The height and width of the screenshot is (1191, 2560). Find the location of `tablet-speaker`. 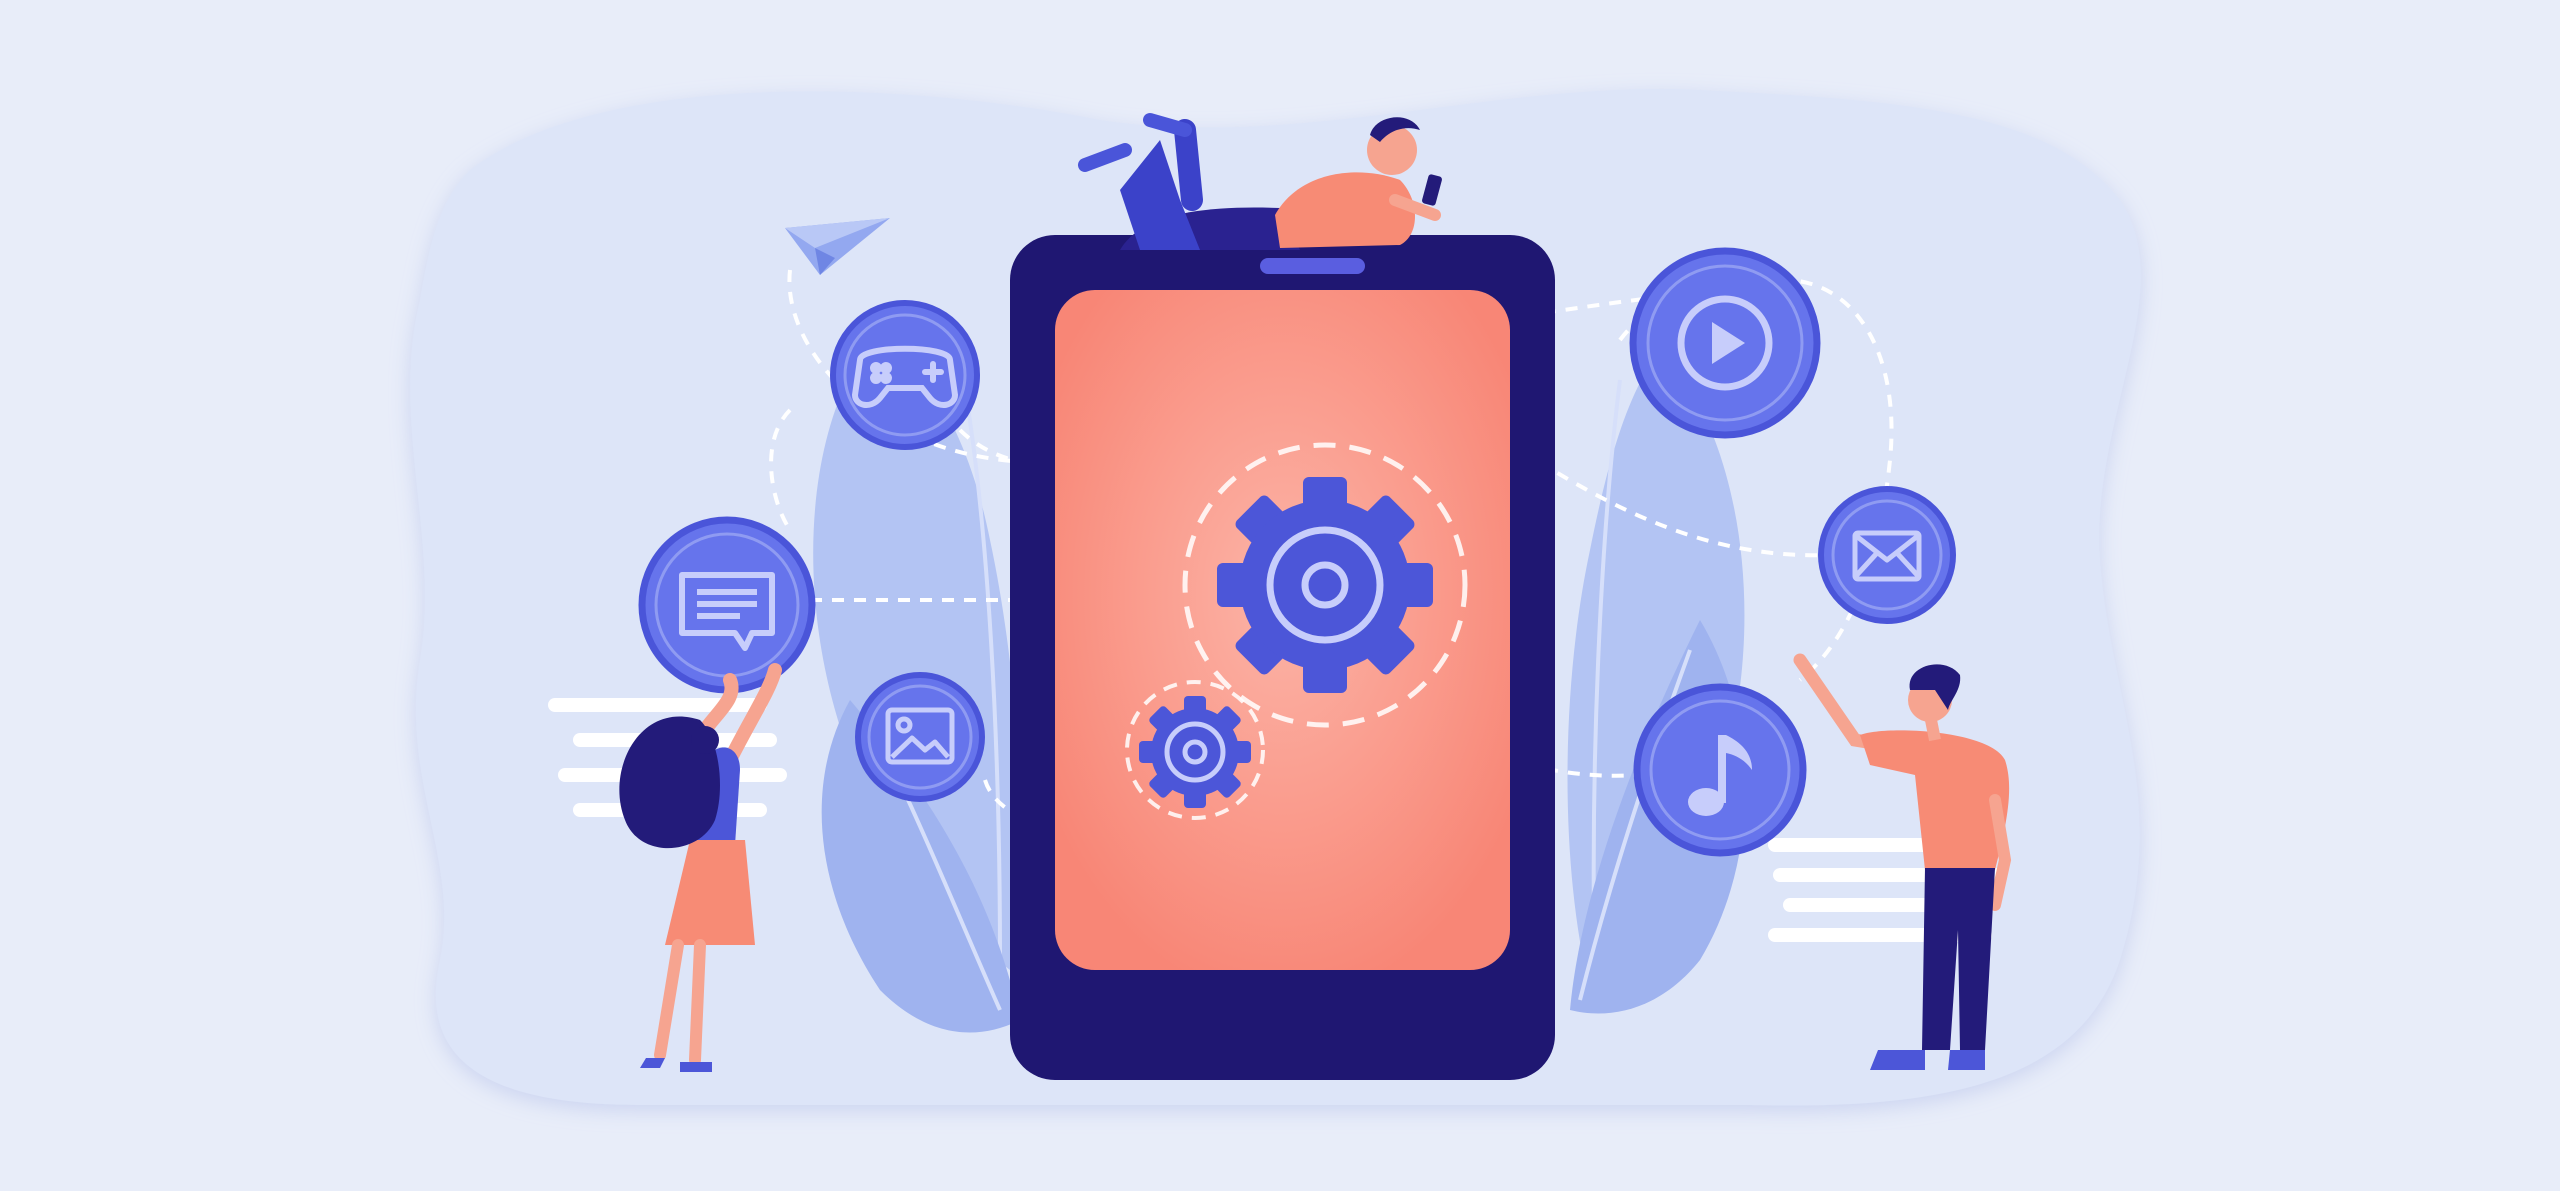

tablet-speaker is located at coordinates (1312, 266).